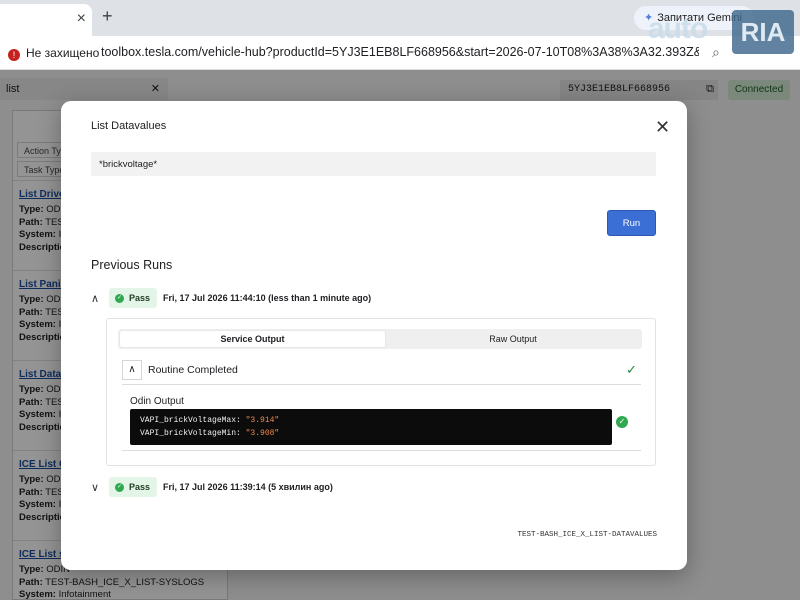 This screenshot has width=800, height=600. I want to click on new-tab-button: +, so click(107, 16).